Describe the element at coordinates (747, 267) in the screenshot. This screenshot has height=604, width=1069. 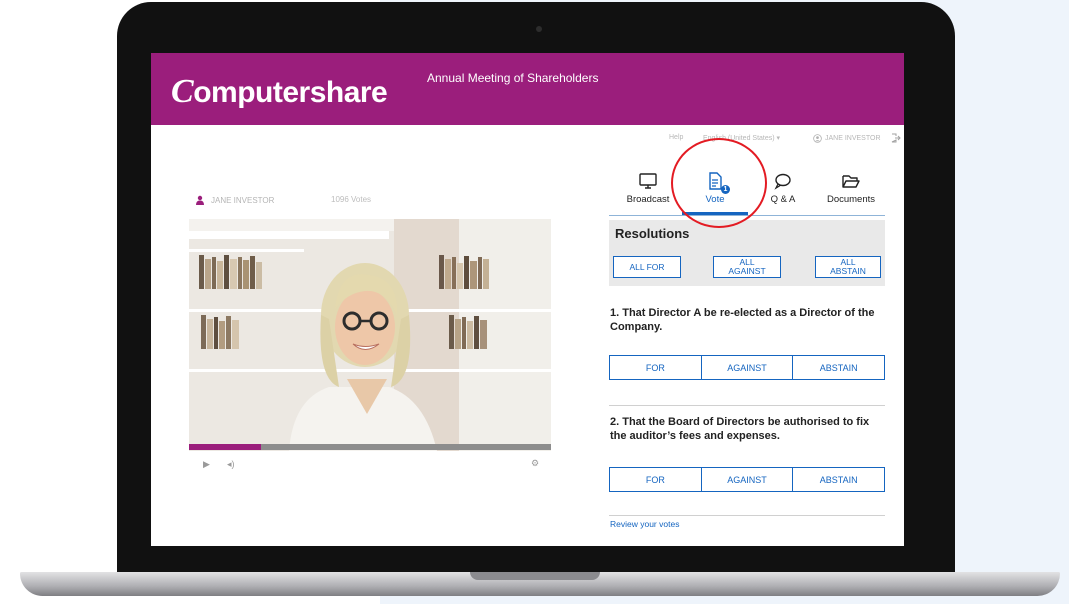
I see `all-against-button: ALL AGAINST` at that location.